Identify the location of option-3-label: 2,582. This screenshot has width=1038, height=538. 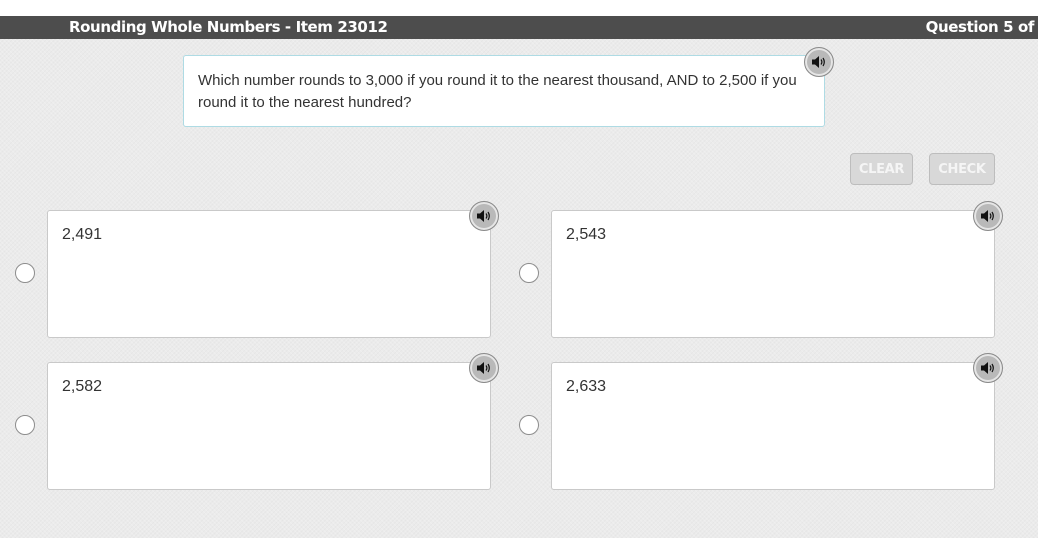
(82, 386).